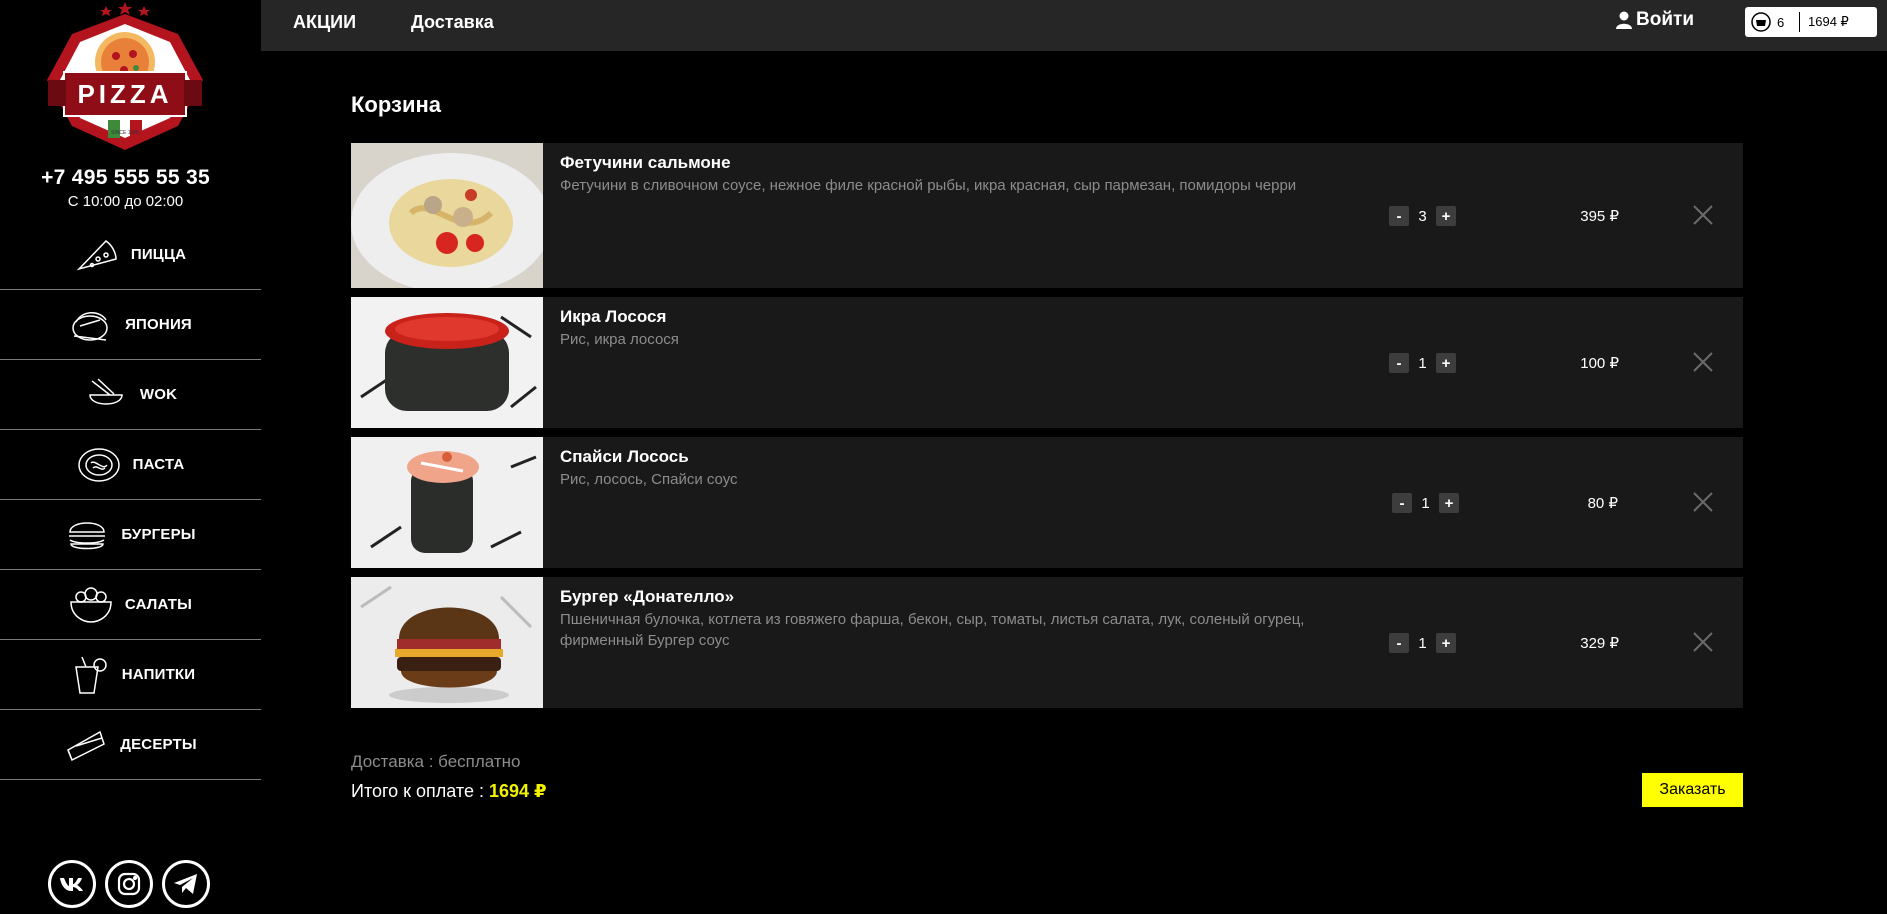  Describe the element at coordinates (1624, 20) in the screenshot. I see `user-icon` at that location.